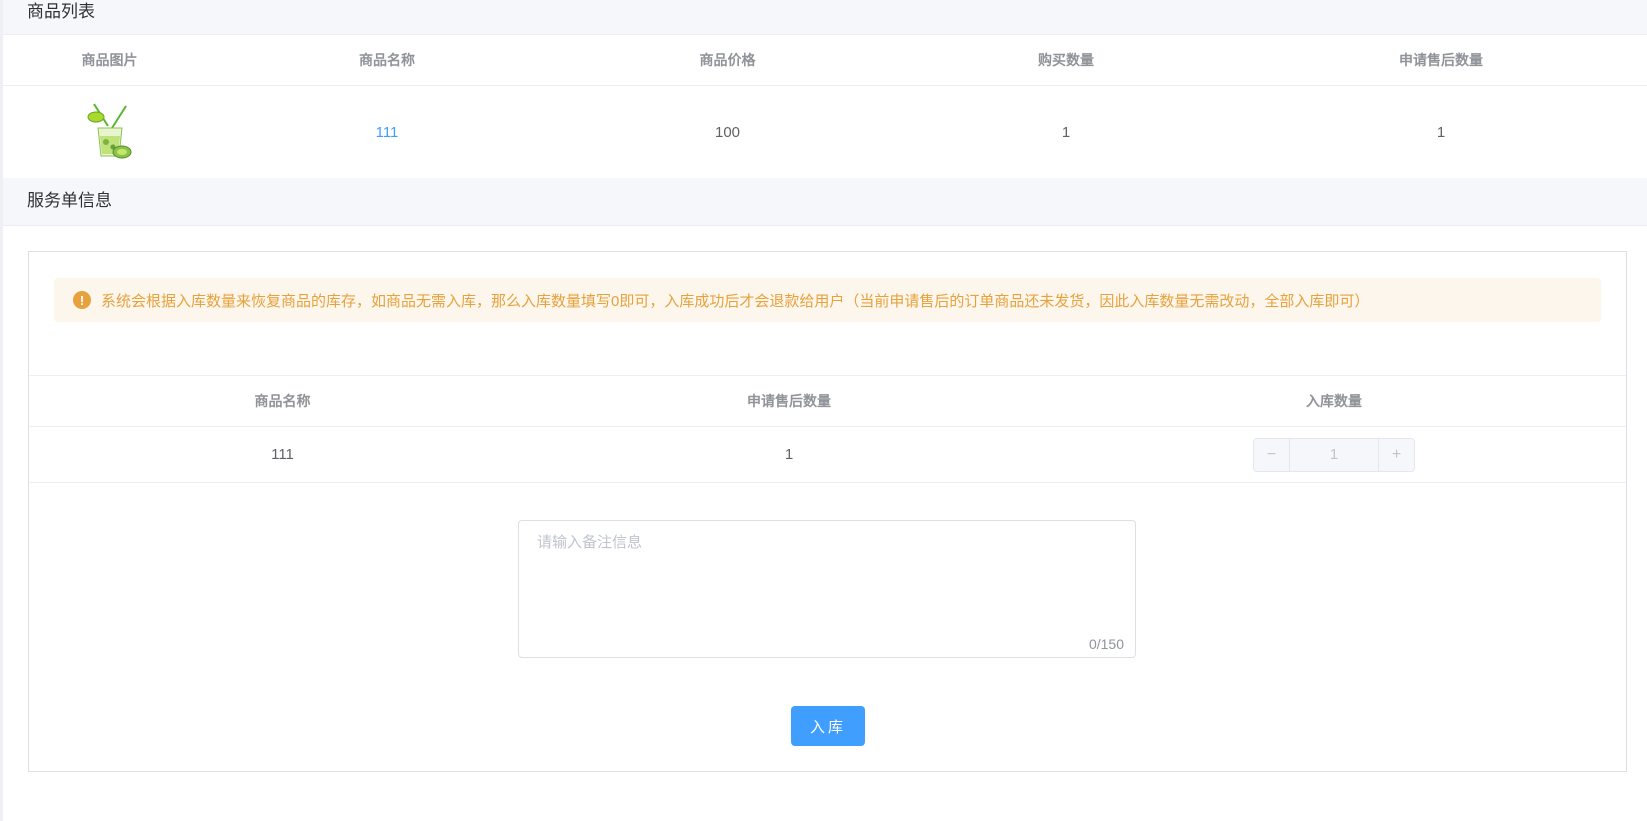 This screenshot has height=821, width=1647. Describe the element at coordinates (1441, 132) in the screenshot. I see `goods-apply-qty-cell: 1` at that location.